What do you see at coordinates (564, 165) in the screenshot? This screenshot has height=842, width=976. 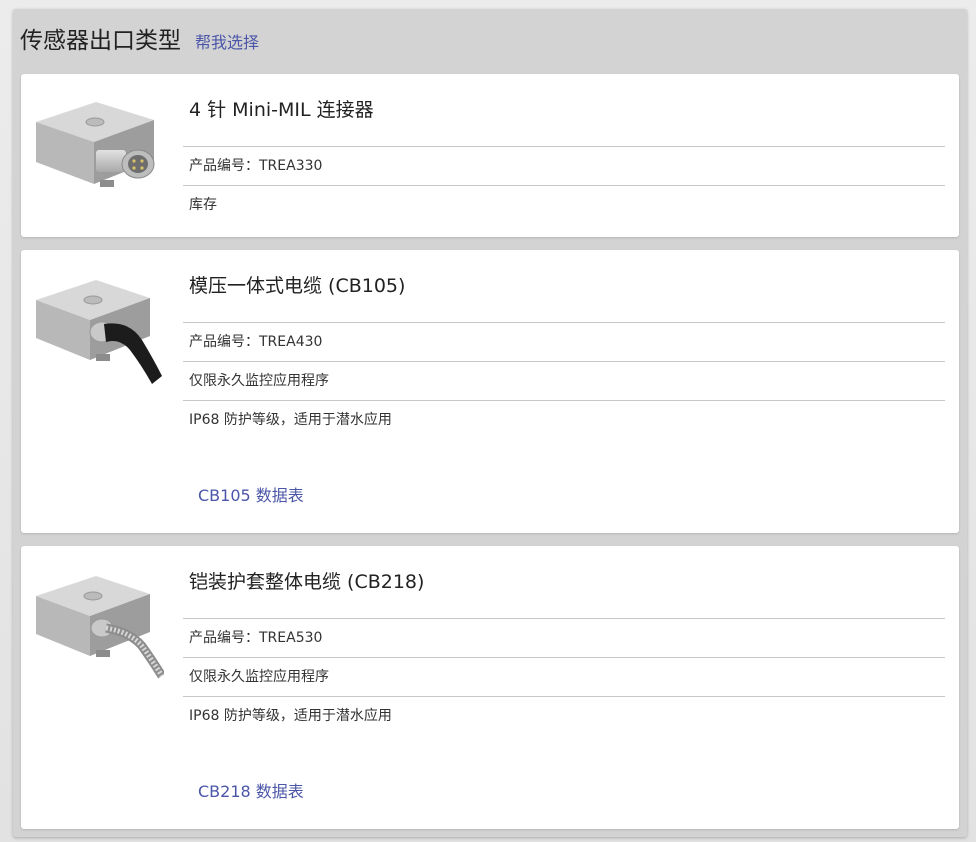 I see `part-number: 产品编号：TREA330` at bounding box center [564, 165].